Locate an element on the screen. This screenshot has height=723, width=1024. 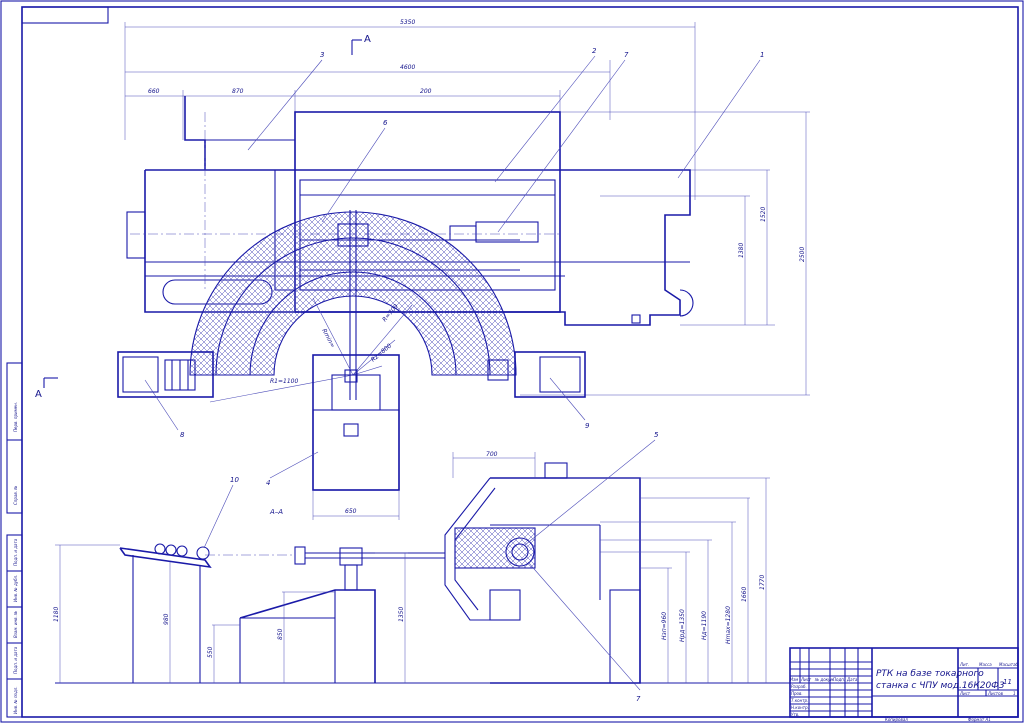
copied-label: Копировал is located at coordinates (896, 719).